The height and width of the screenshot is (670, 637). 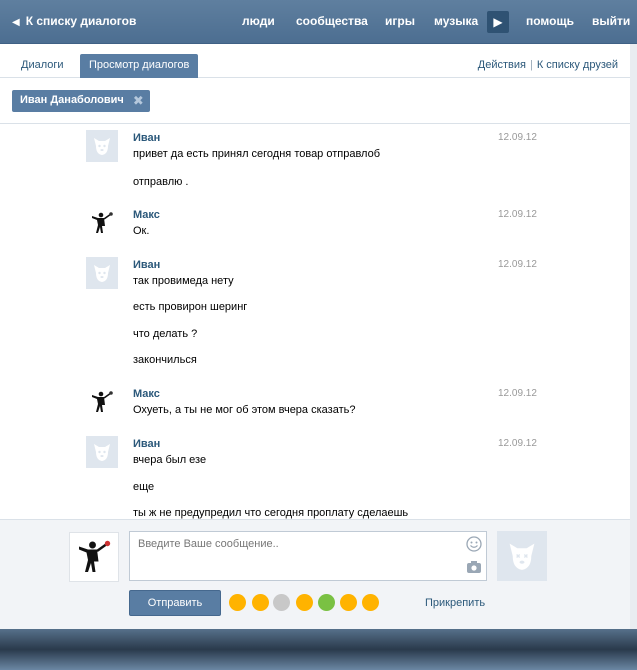 What do you see at coordinates (81, 21) in the screenshot?
I see `back-to-dialogs-label: К списку диалогов` at bounding box center [81, 21].